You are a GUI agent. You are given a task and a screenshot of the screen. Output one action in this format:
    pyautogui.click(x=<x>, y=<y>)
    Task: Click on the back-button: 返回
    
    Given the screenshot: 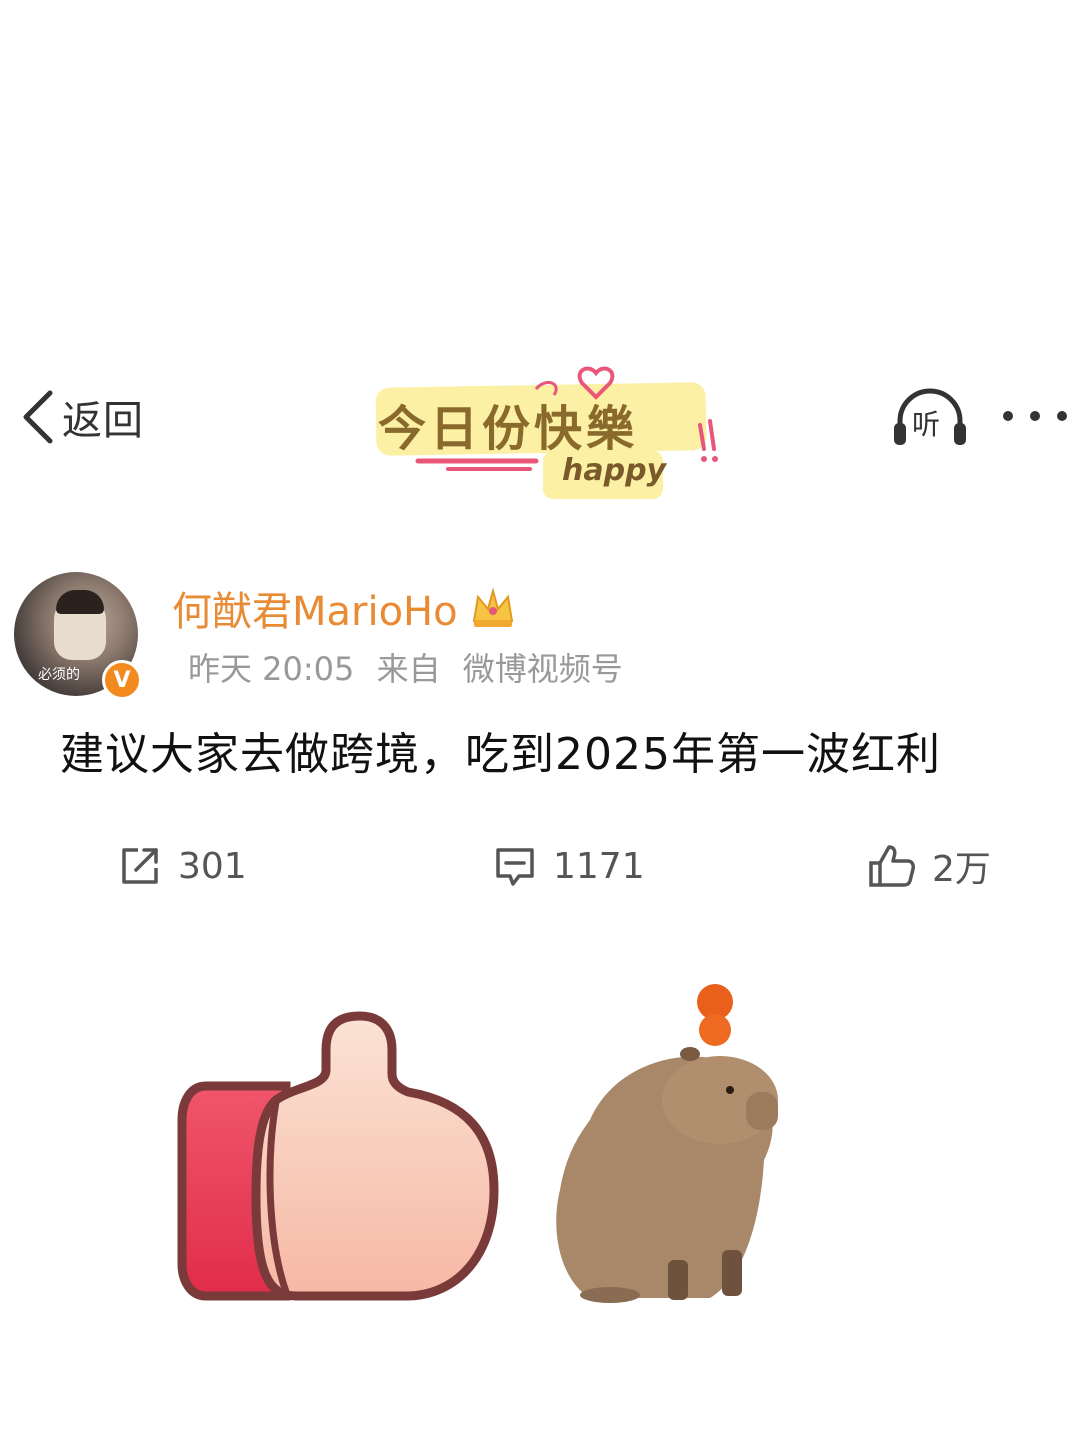 What is the action you would take?
    pyautogui.click(x=81, y=417)
    